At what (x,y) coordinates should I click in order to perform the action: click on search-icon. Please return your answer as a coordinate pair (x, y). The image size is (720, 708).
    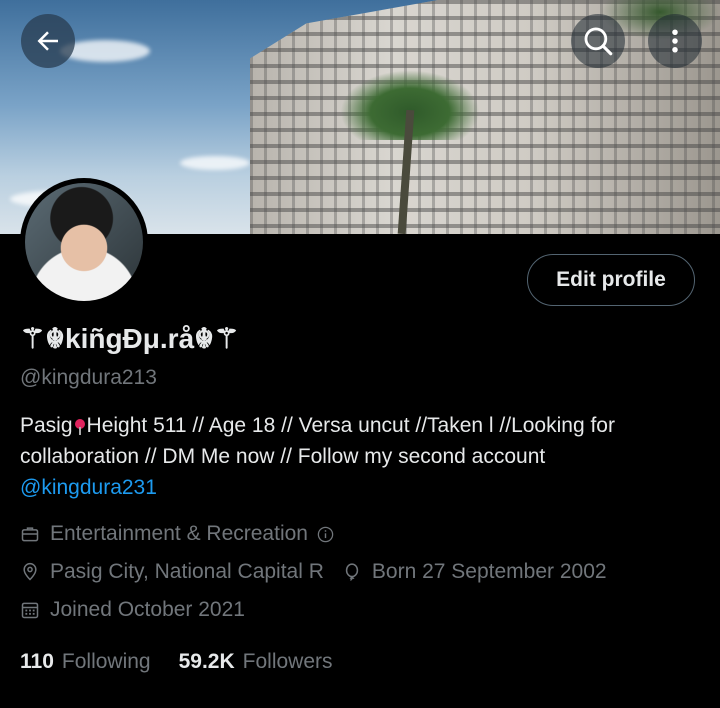
    Looking at the image, I should click on (598, 41).